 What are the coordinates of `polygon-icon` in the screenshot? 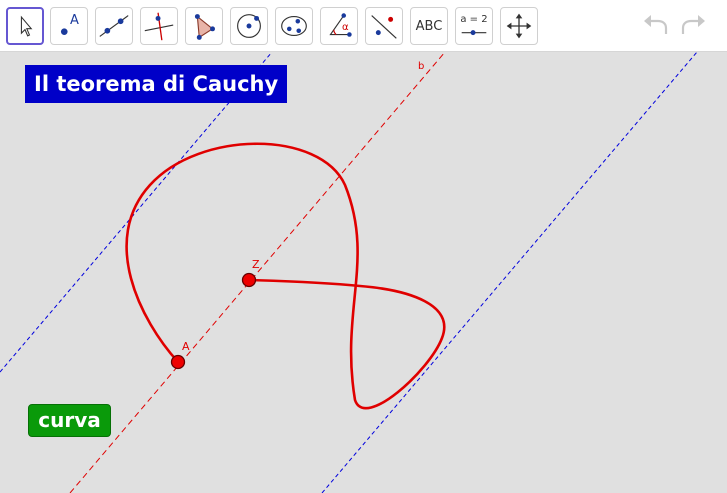 It's located at (204, 27).